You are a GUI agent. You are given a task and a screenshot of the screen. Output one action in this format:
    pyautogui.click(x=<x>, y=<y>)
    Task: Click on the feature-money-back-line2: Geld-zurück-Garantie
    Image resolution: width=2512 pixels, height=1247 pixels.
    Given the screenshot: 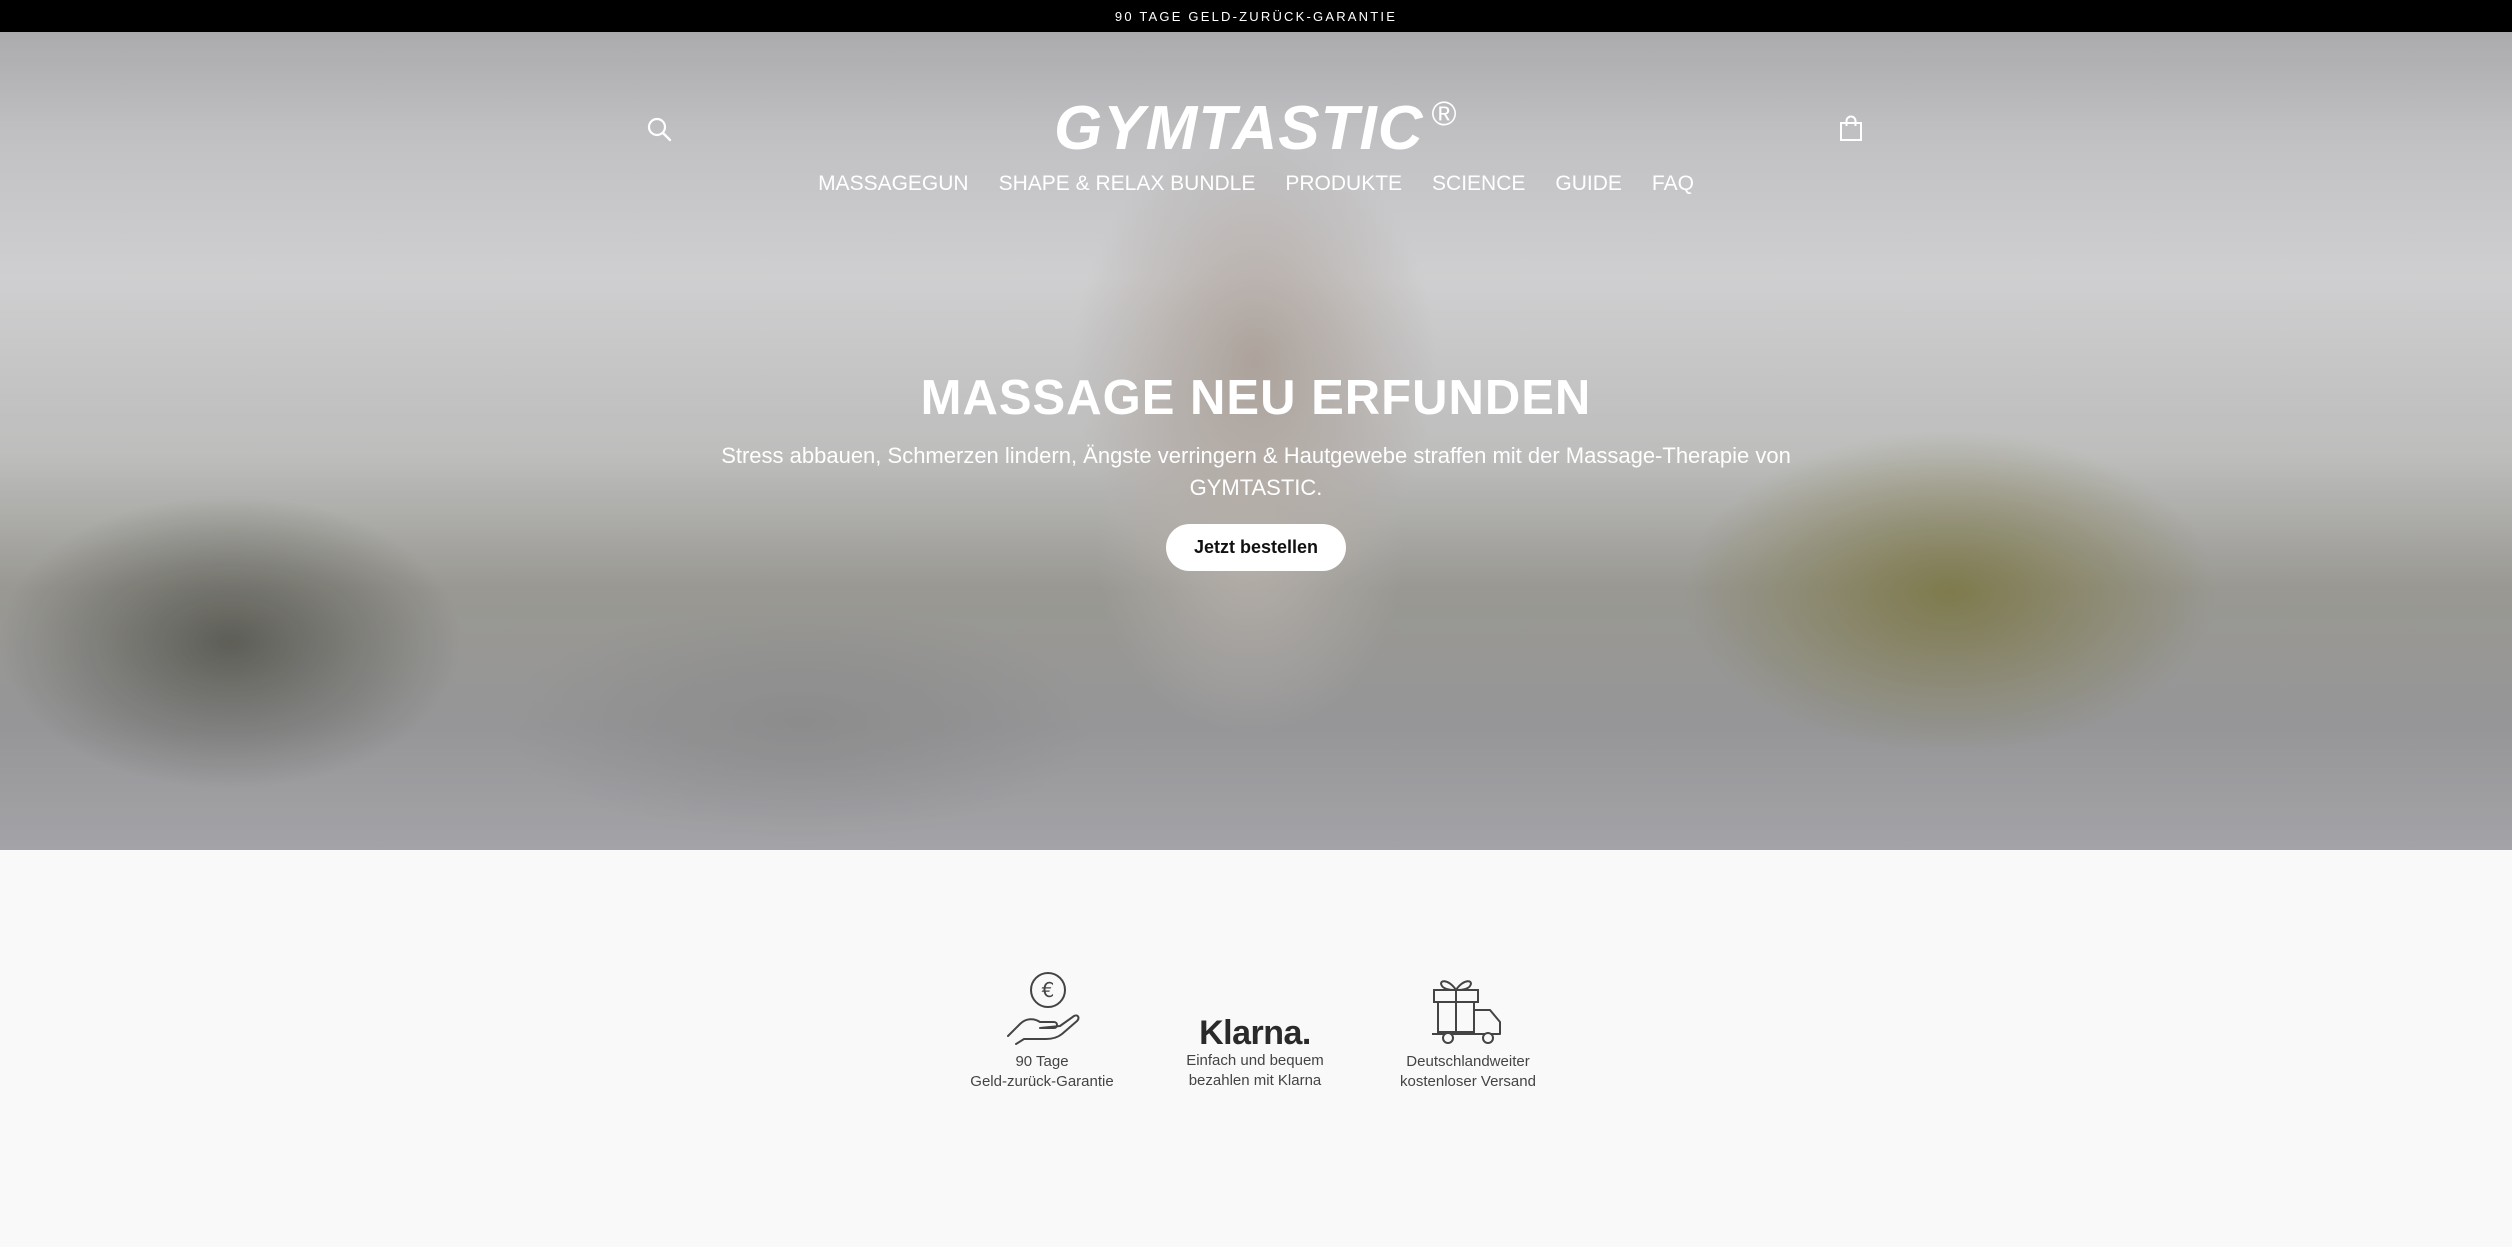 What is the action you would take?
    pyautogui.click(x=1042, y=1081)
    